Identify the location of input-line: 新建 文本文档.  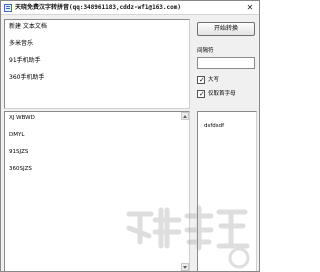
(28, 26).